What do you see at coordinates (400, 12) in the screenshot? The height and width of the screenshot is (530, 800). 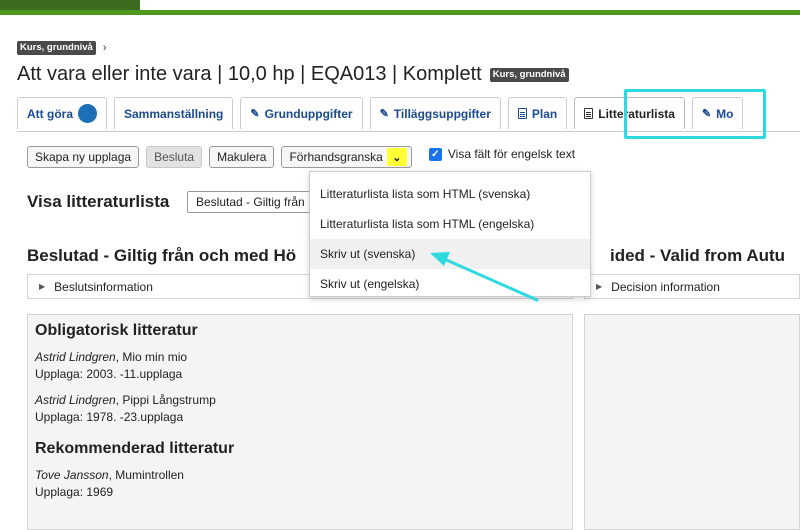 I see `top-bar-accent-line` at bounding box center [400, 12].